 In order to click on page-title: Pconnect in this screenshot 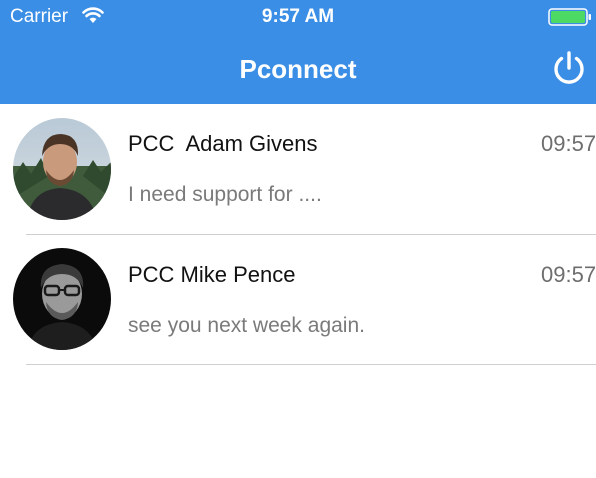, I will do `click(298, 69)`.